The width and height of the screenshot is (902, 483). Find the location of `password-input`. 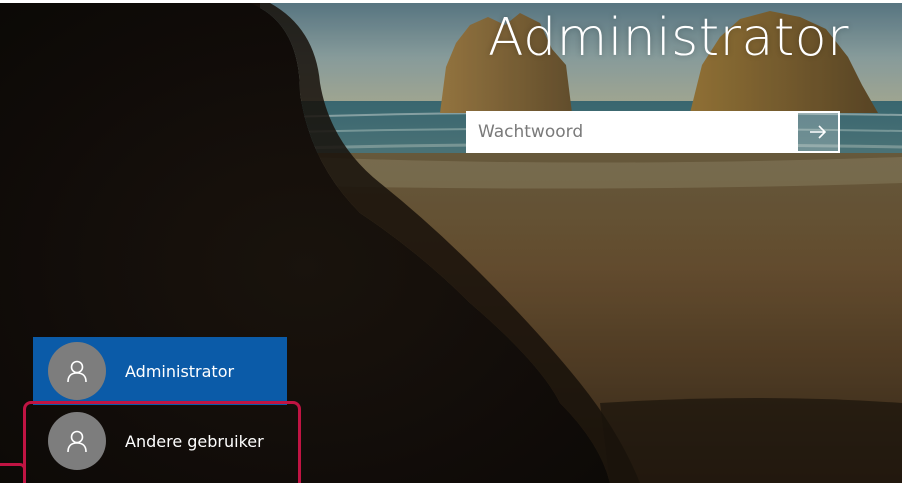

password-input is located at coordinates (632, 132).